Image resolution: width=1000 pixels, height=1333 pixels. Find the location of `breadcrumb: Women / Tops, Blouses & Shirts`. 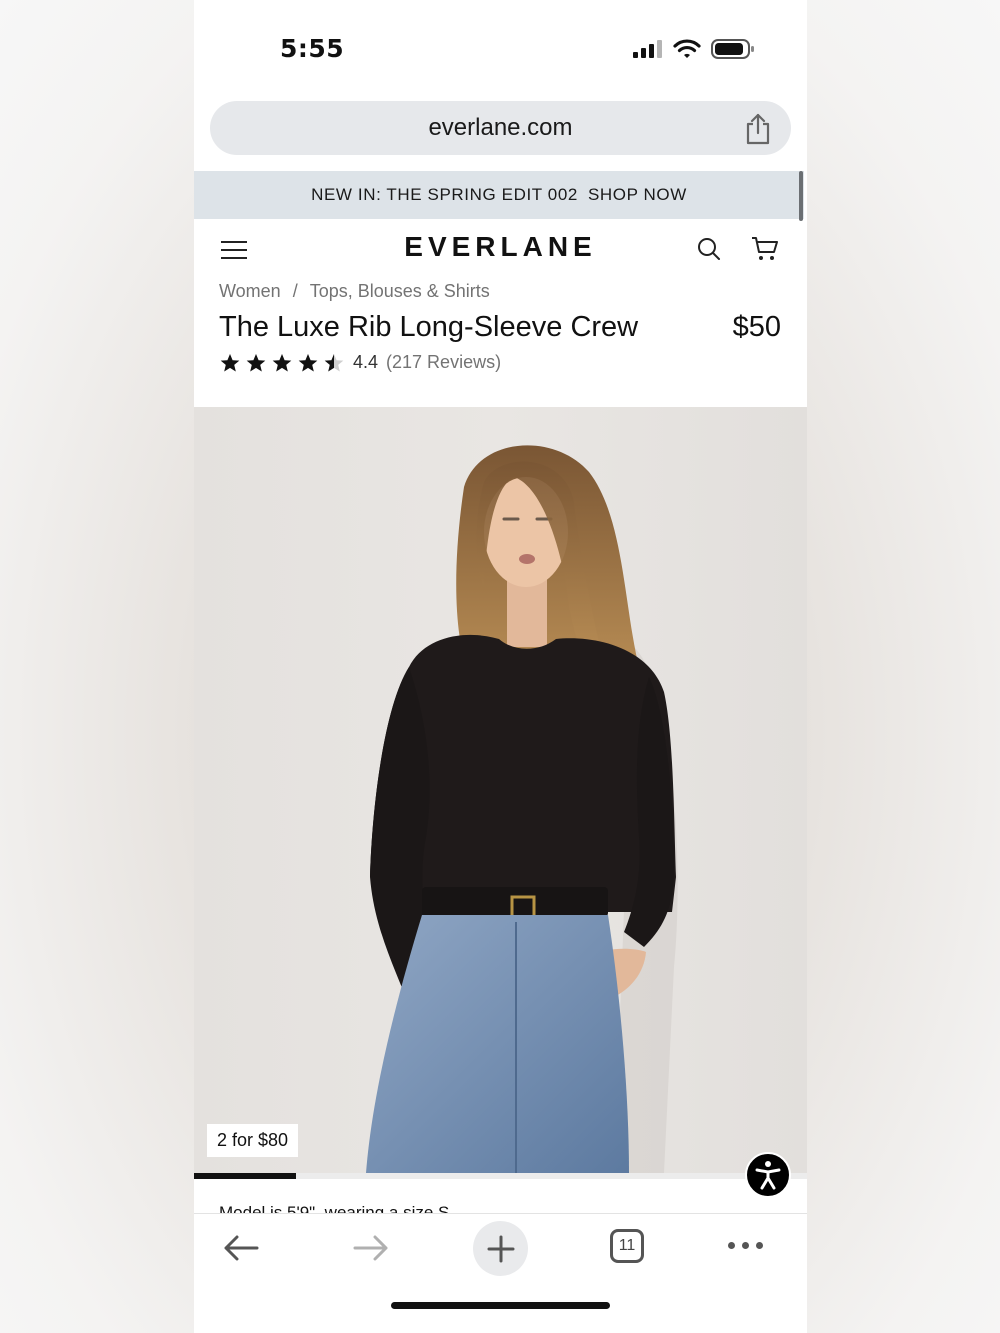

breadcrumb: Women / Tops, Blouses & Shirts is located at coordinates (354, 291).